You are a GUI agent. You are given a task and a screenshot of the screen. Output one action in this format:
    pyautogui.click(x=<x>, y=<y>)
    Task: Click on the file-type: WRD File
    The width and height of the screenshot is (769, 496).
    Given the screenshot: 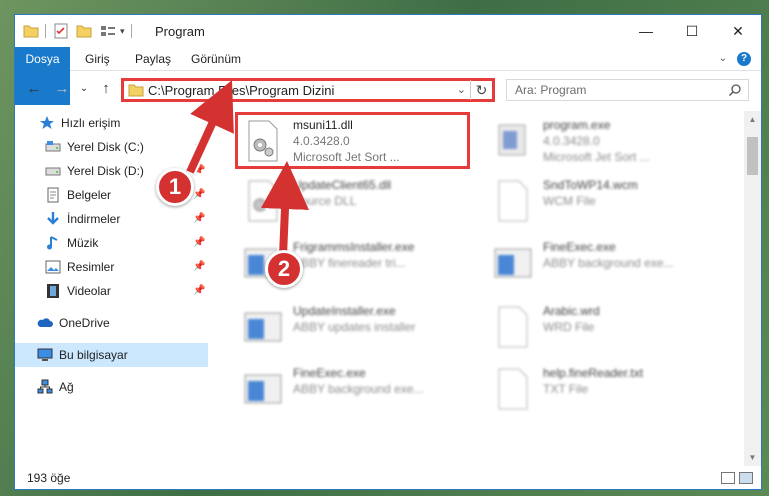 What is the action you would take?
    pyautogui.click(x=569, y=327)
    